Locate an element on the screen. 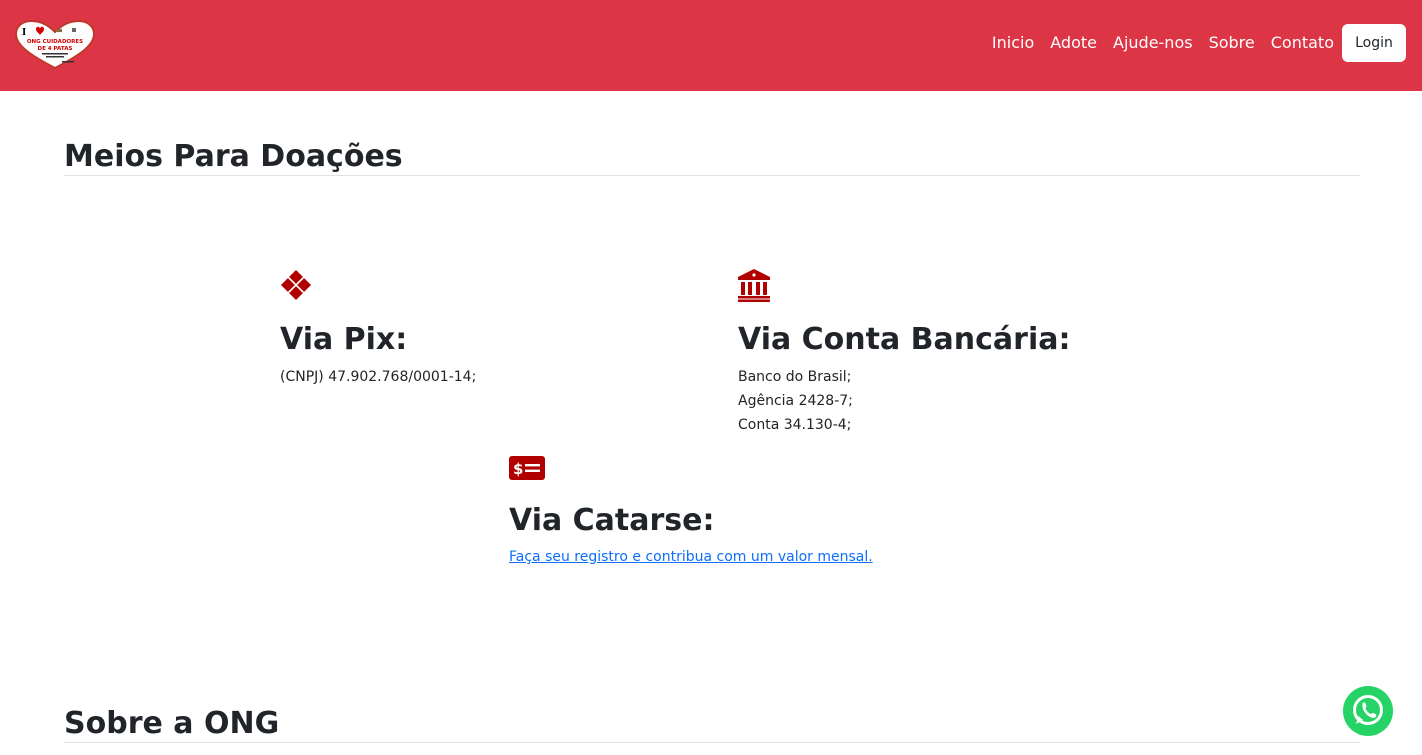  bank-account: Conta 34.130-4; is located at coordinates (795, 425).